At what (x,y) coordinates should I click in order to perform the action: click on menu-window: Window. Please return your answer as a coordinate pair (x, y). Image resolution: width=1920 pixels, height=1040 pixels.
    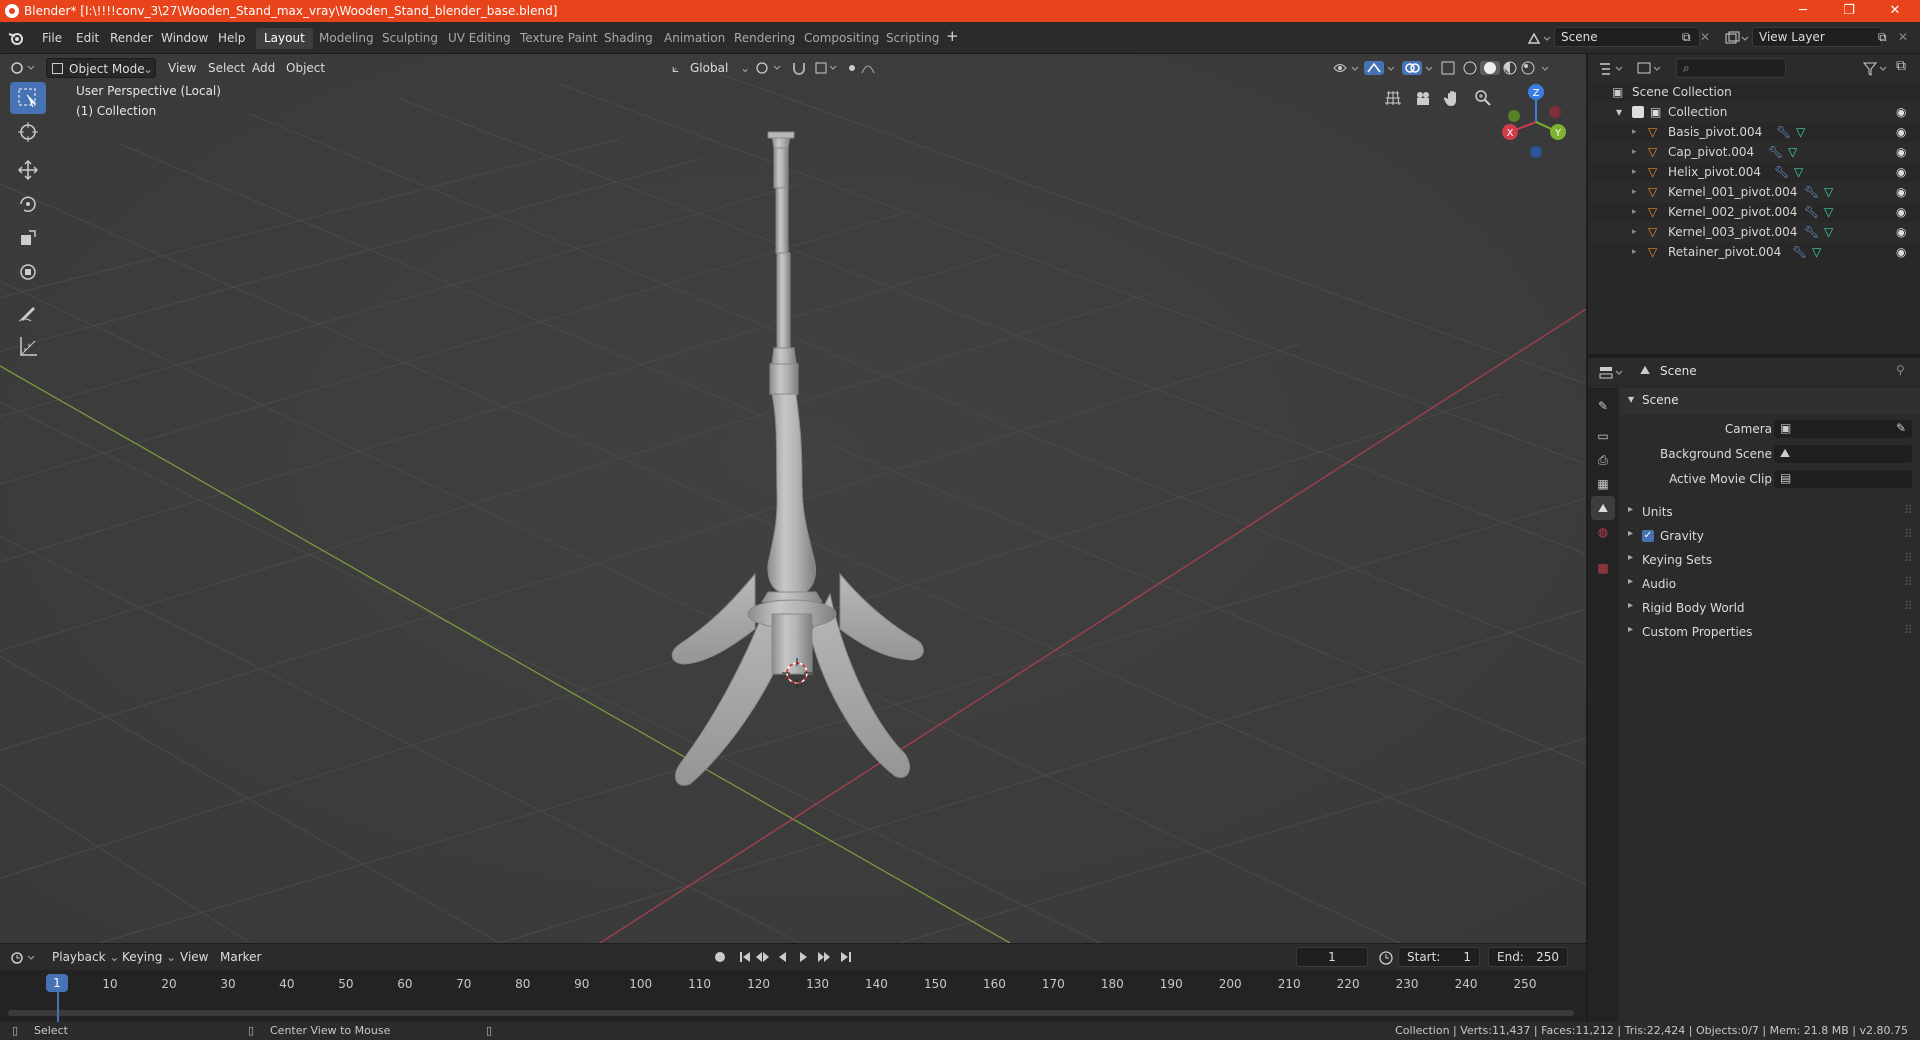
    Looking at the image, I should click on (184, 38).